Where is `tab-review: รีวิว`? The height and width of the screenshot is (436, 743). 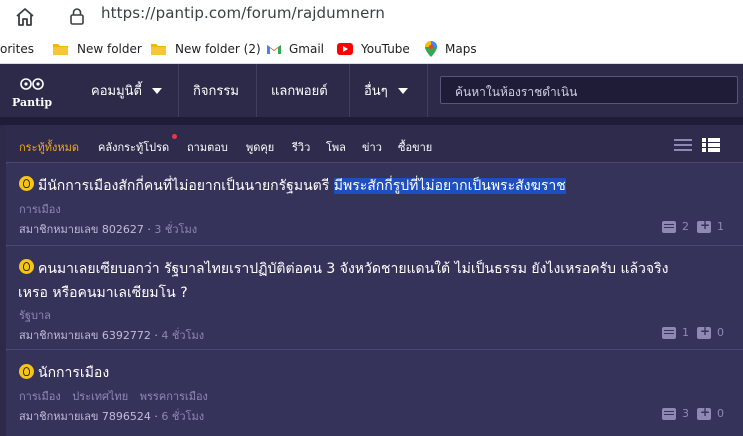
tab-review: รีวิว is located at coordinates (301, 147).